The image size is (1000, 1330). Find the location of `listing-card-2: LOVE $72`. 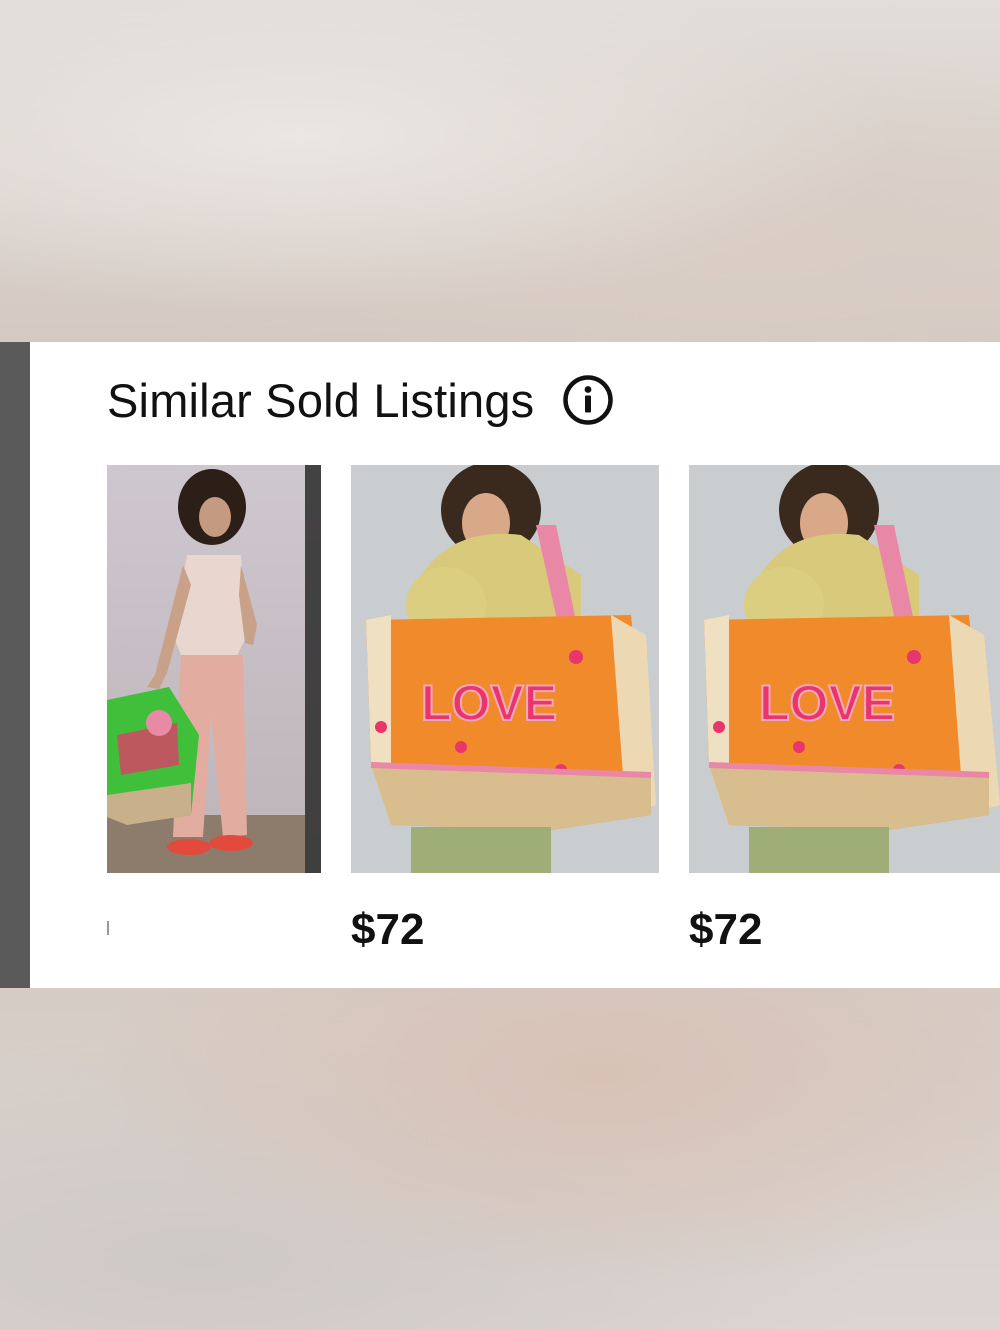

listing-card-2: LOVE $72 is located at coordinates (505, 709).